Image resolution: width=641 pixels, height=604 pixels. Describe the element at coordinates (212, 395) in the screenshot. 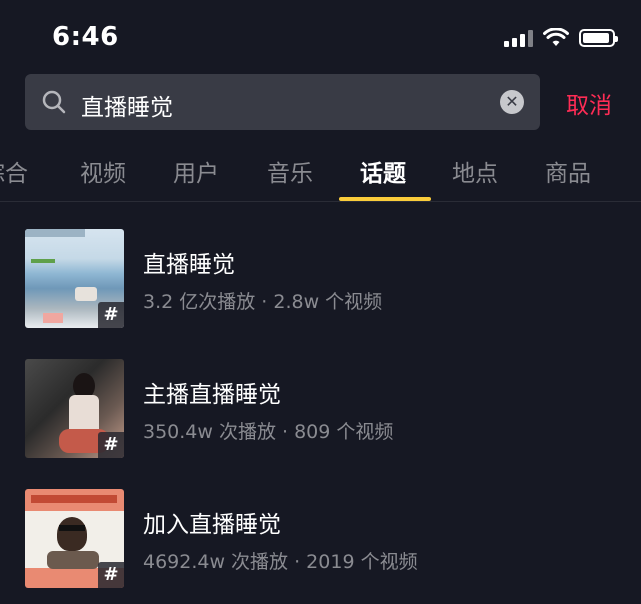

I see `topic-title: 主播直播睡觉` at that location.